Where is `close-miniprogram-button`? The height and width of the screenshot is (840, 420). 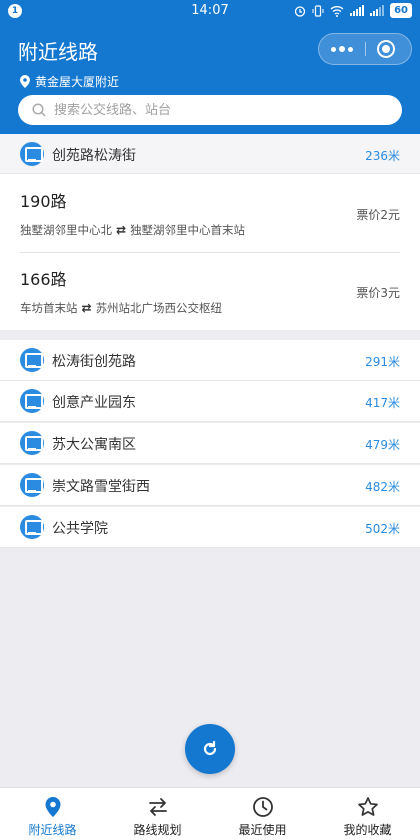 close-miniprogram-button is located at coordinates (386, 49).